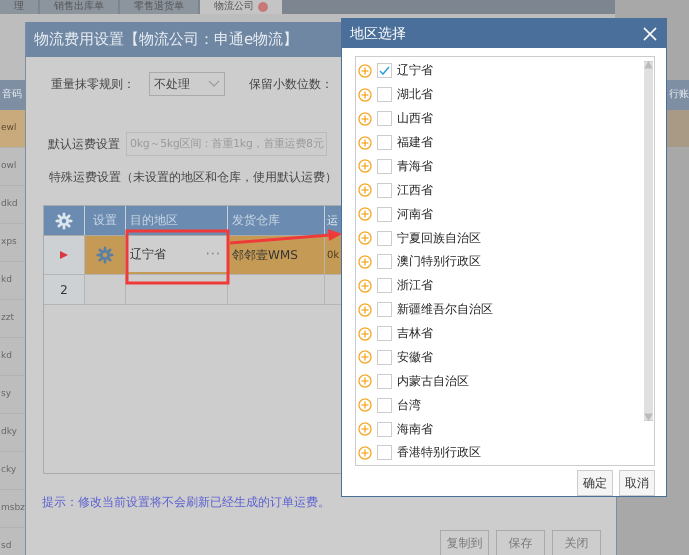 Image resolution: width=689 pixels, height=555 pixels. Describe the element at coordinates (415, 214) in the screenshot. I see `list-item: 河南省` at that location.